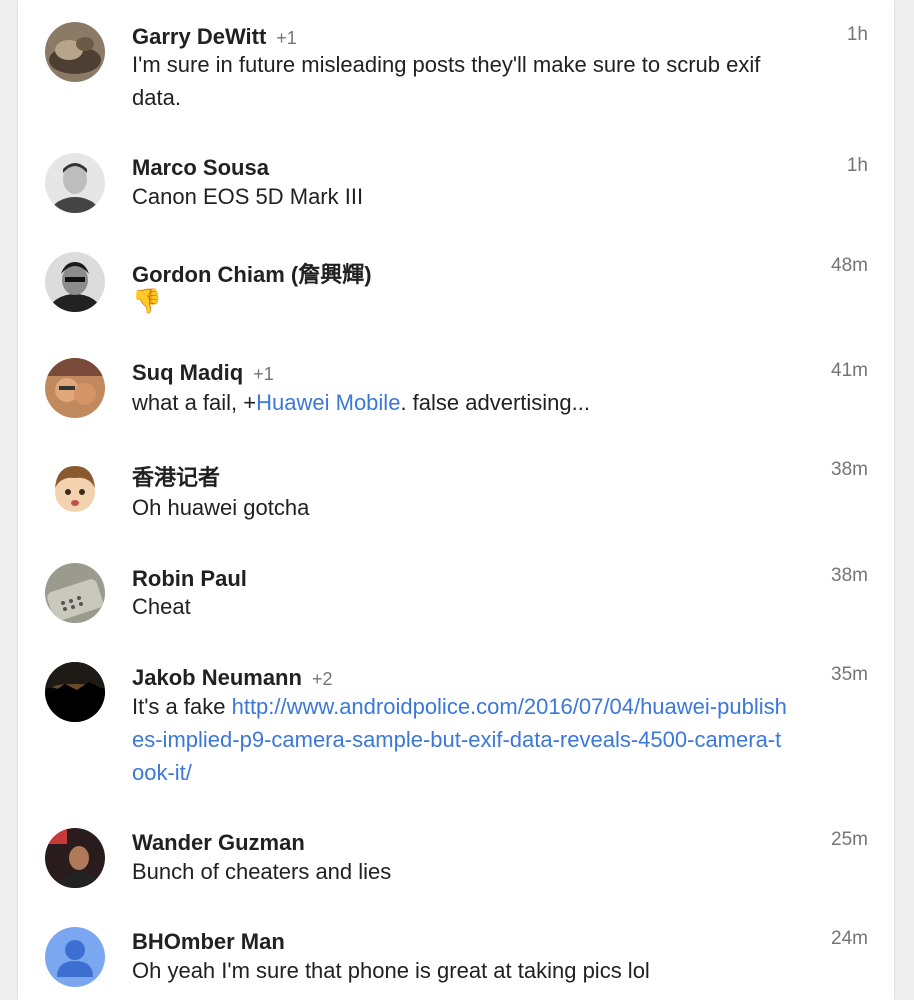 The width and height of the screenshot is (914, 1000). I want to click on comment-header: 香港记者, so click(176, 476).